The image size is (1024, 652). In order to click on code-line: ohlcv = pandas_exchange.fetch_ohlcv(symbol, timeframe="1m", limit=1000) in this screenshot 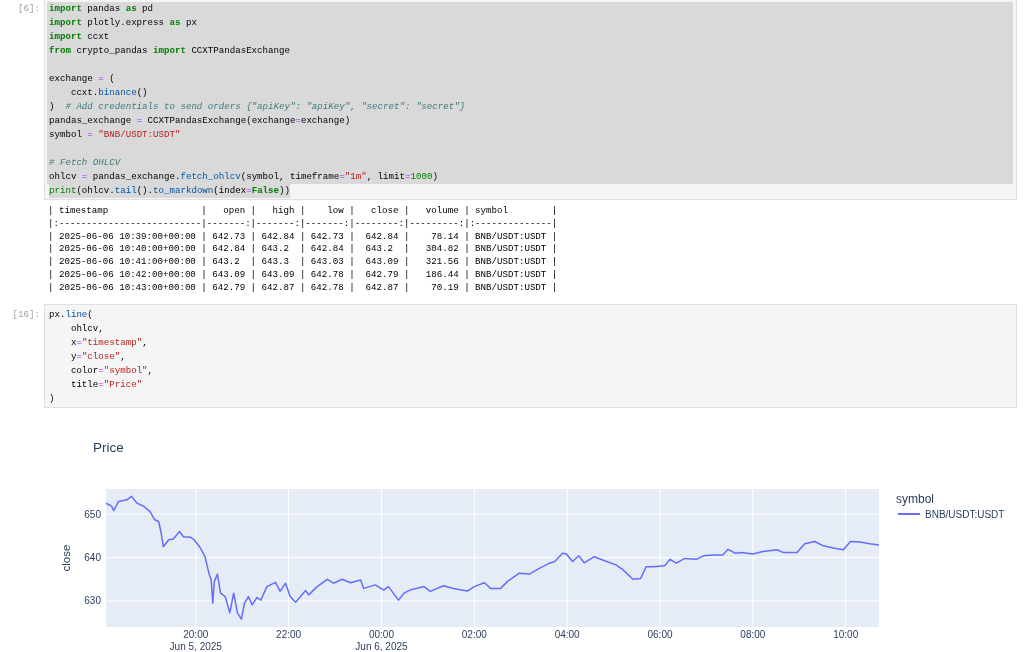, I will do `click(243, 177)`.